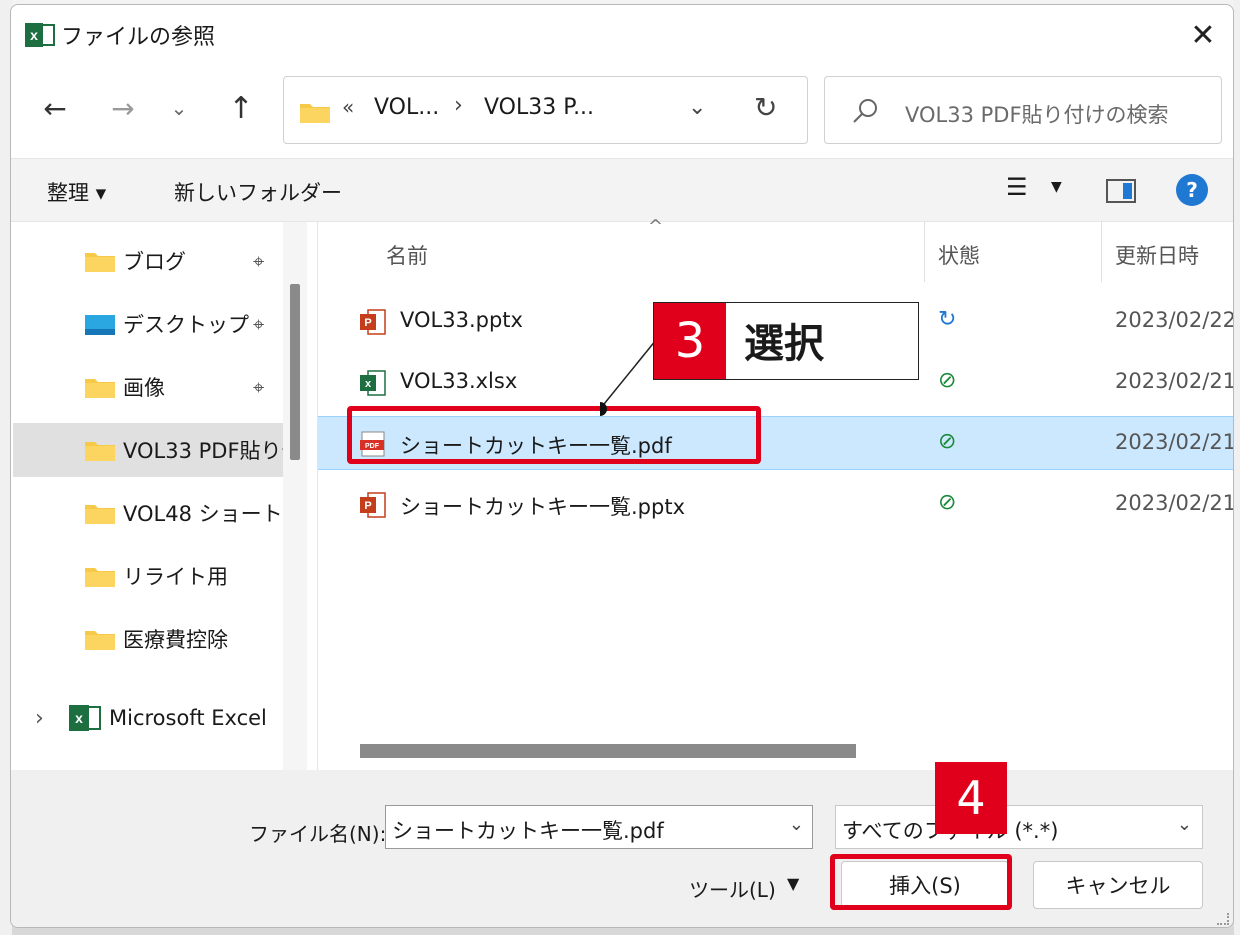 The image size is (1240, 935). What do you see at coordinates (459, 381) in the screenshot?
I see `file-name: VOL33.xlsx` at bounding box center [459, 381].